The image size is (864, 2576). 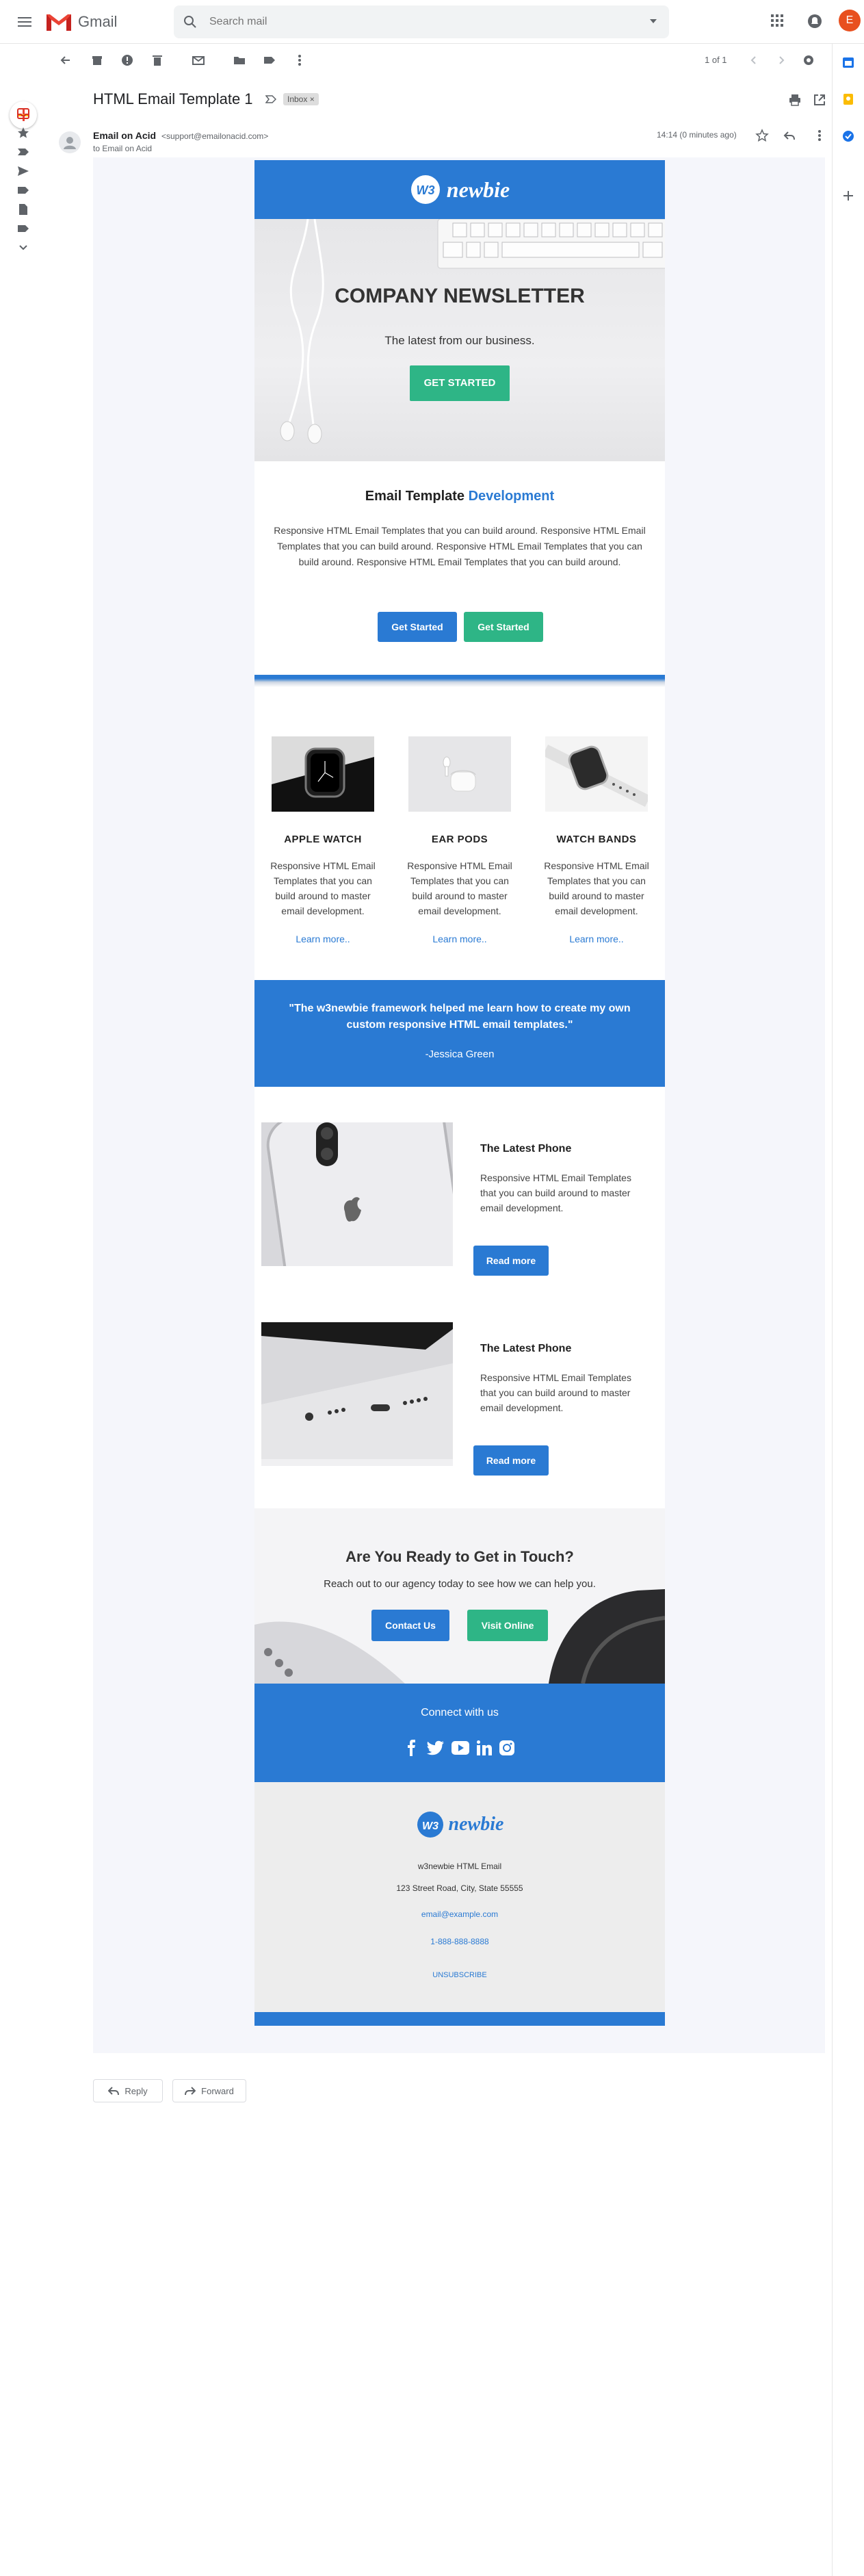 What do you see at coordinates (81, 22) in the screenshot?
I see `gmail-logo: Gmail` at bounding box center [81, 22].